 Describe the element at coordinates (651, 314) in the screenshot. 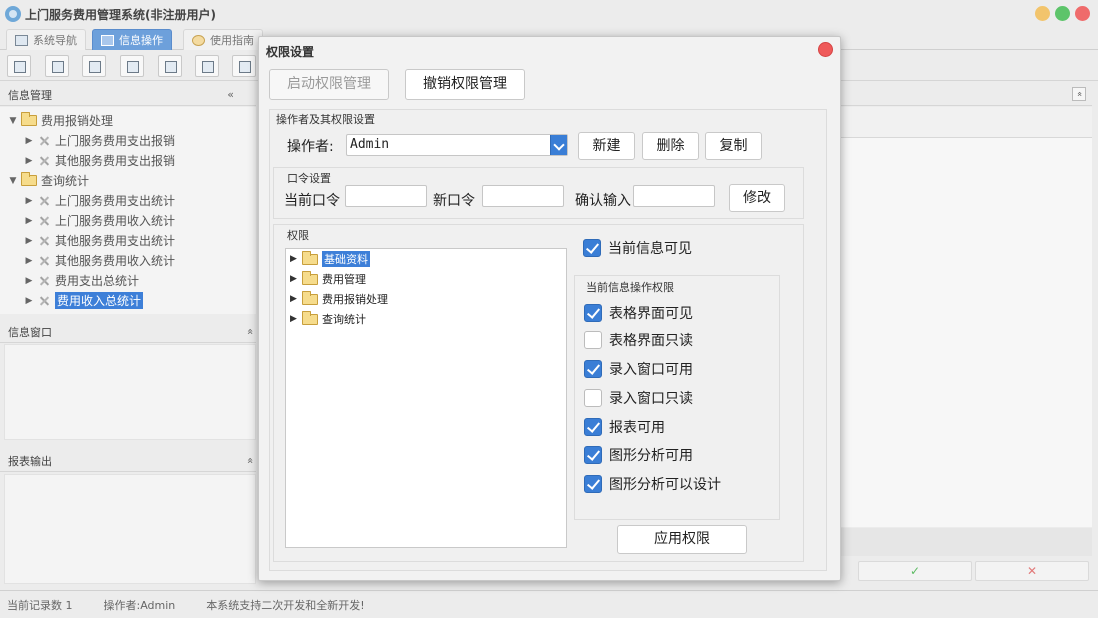

I see `checkbox-label: 表格界面可见` at that location.